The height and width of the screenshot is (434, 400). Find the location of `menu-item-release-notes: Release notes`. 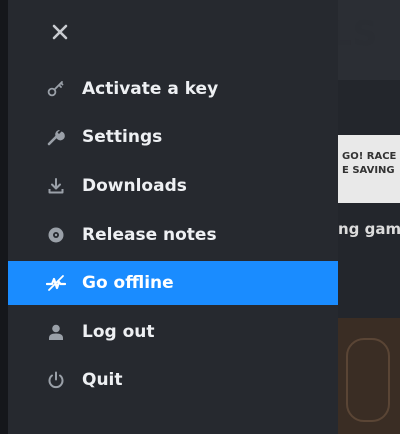

menu-item-release-notes: Release notes is located at coordinates (173, 235).